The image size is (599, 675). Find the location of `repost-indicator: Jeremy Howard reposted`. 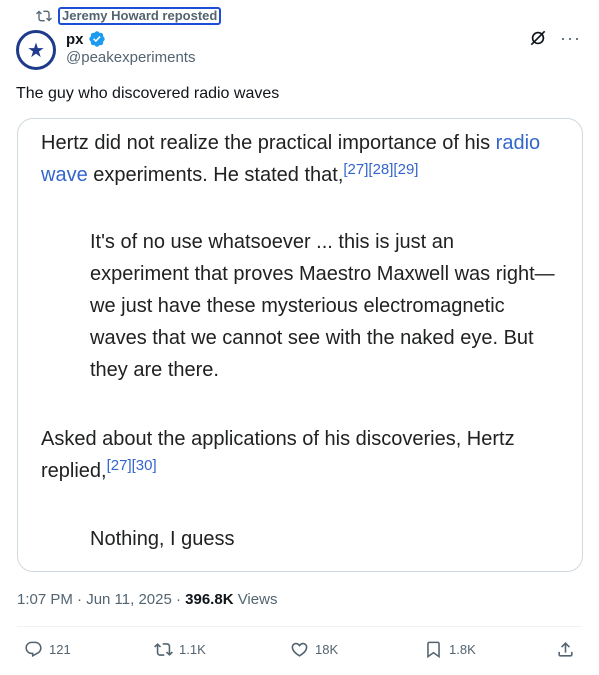

repost-indicator: Jeremy Howard reposted is located at coordinates (129, 16).